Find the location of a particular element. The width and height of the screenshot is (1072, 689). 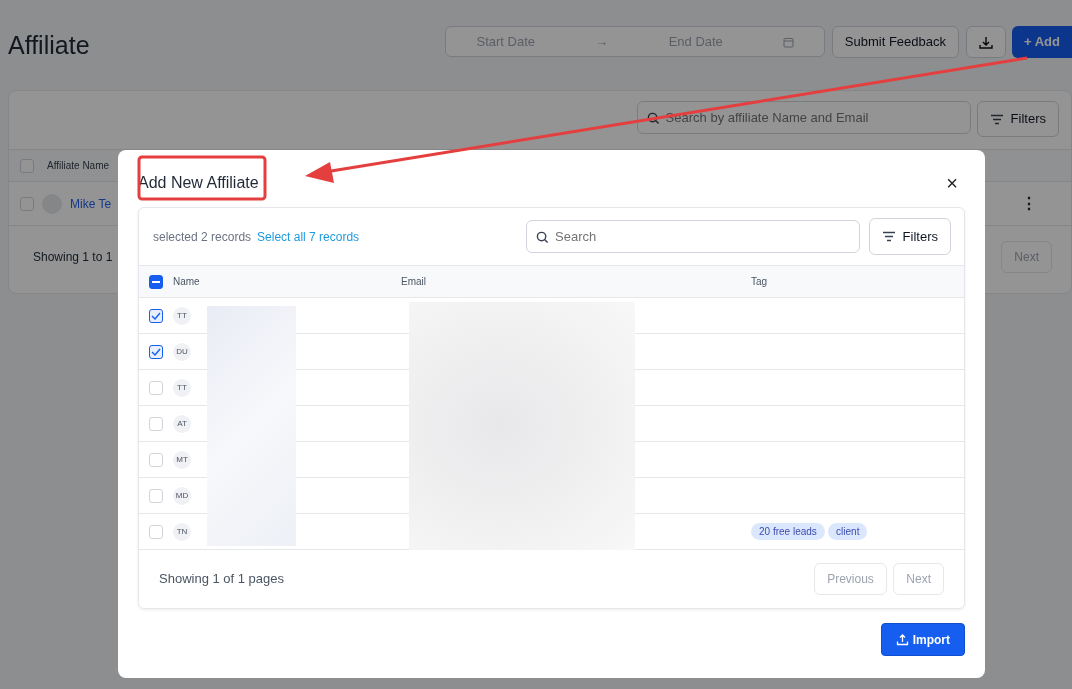

upload-icon is located at coordinates (903, 639).